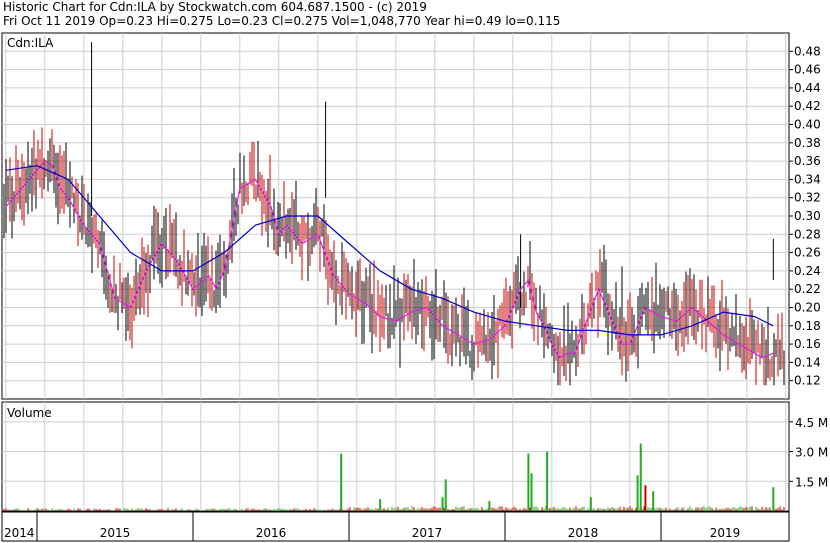  I want to click on price-y-tick-label: 0.34, so click(807, 179).